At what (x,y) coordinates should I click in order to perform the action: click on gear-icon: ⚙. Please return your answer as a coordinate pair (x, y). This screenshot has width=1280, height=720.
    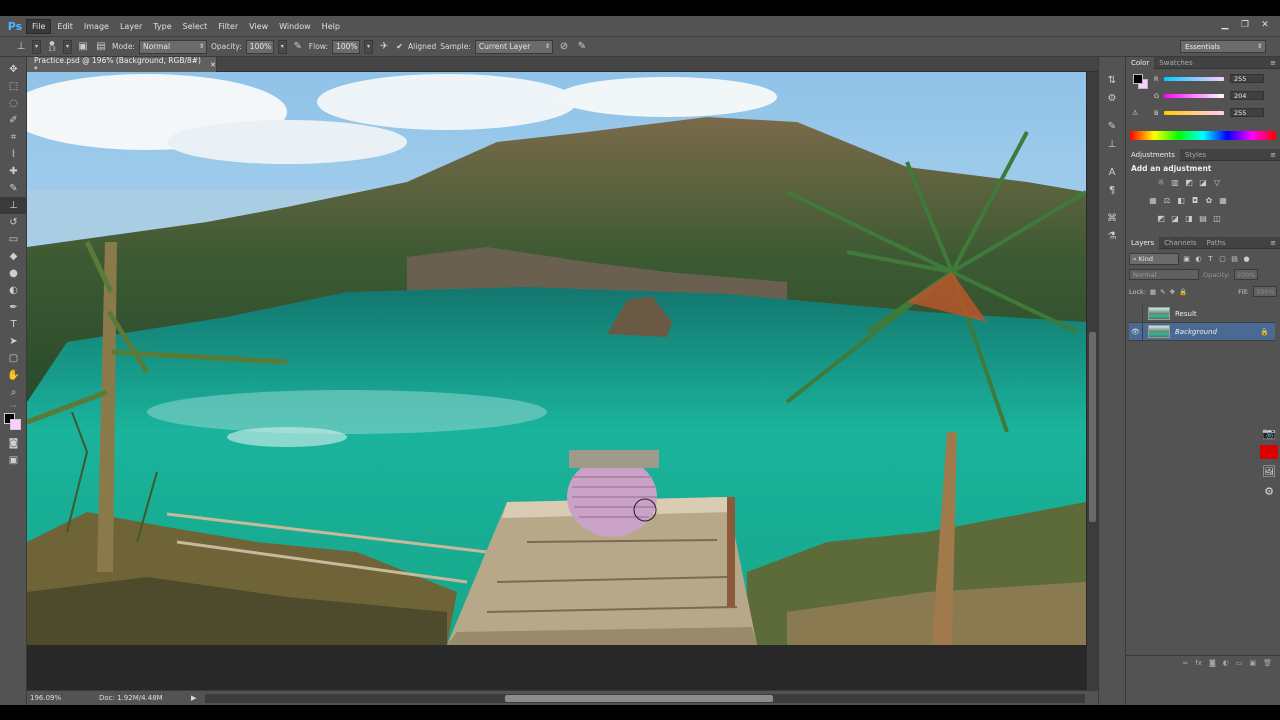
    Looking at the image, I should click on (1269, 491).